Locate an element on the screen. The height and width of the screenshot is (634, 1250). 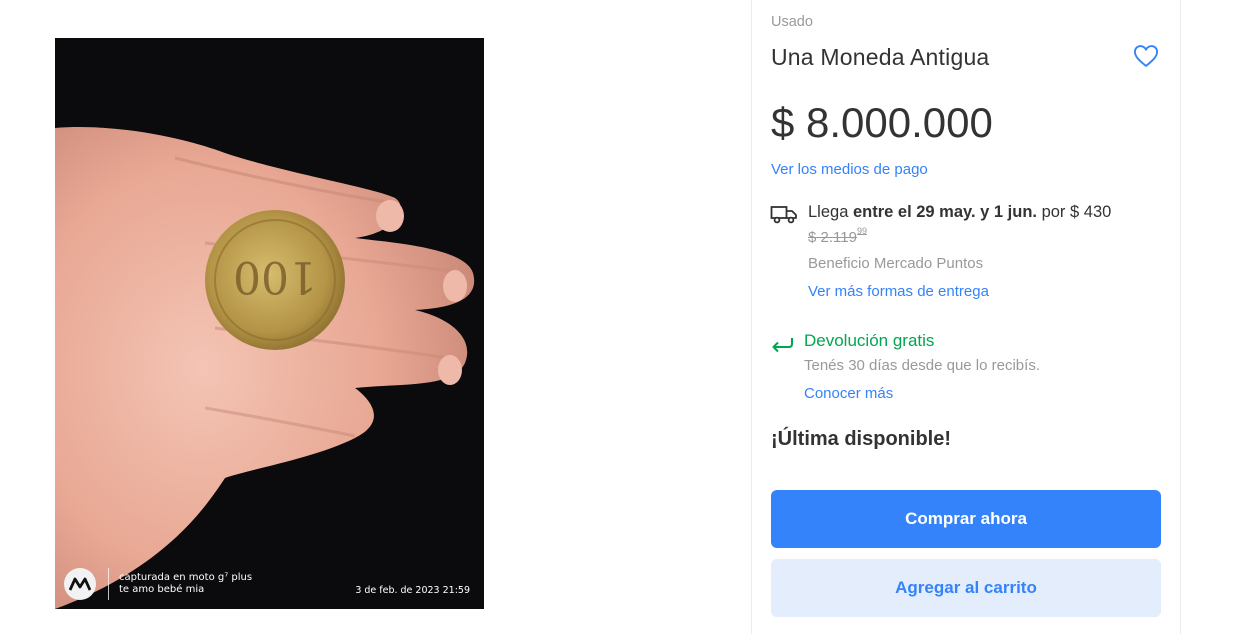
free-return-title: Devolución gratis is located at coordinates (869, 340).